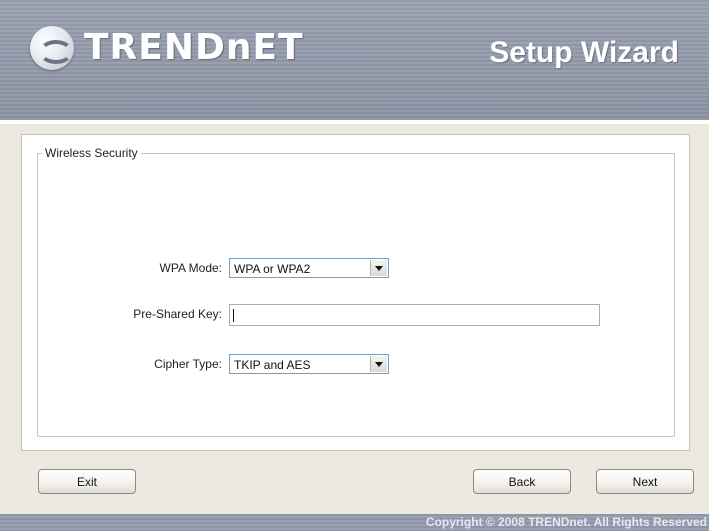 This screenshot has height=531, width=709. What do you see at coordinates (272, 269) in the screenshot?
I see `wpa-mode-value: WPA or WPA2` at bounding box center [272, 269].